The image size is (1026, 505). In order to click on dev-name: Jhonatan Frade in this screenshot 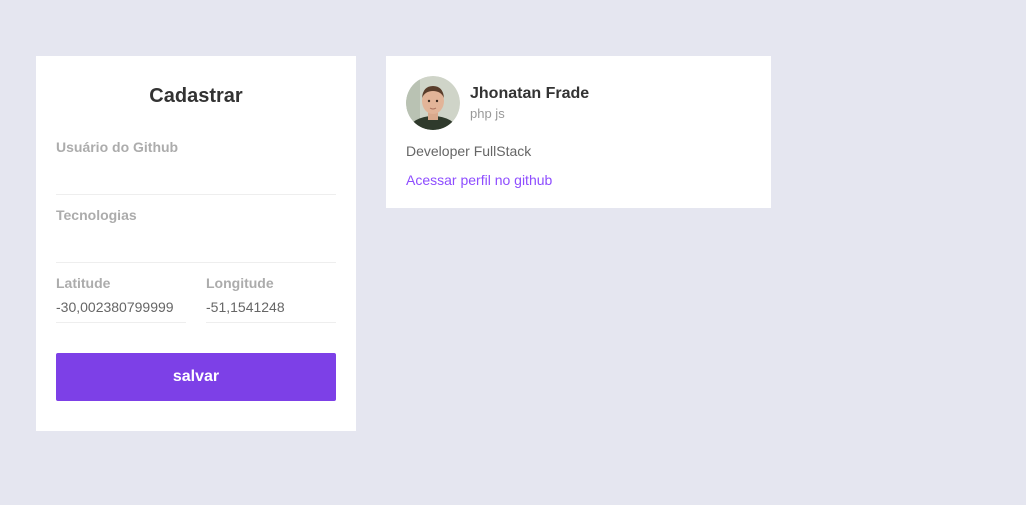, I will do `click(530, 93)`.